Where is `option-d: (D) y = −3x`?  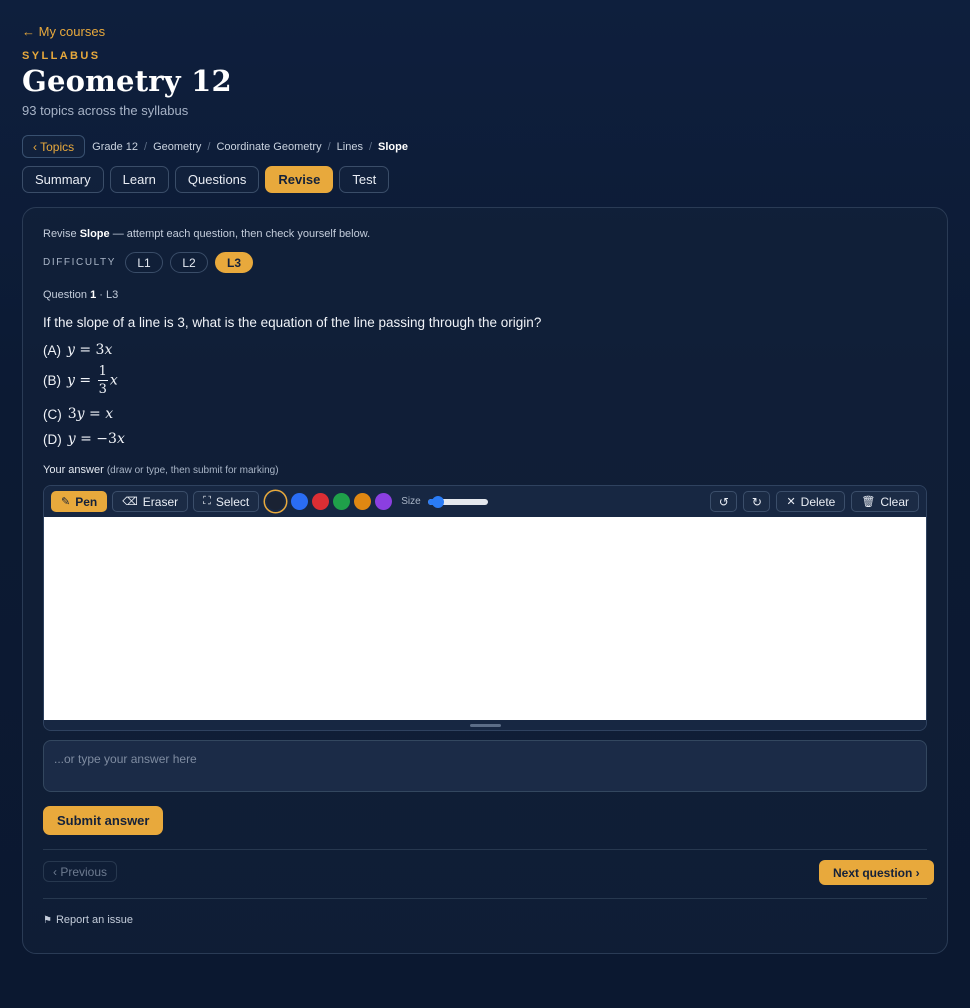
option-d: (D) y = −3x is located at coordinates (84, 439).